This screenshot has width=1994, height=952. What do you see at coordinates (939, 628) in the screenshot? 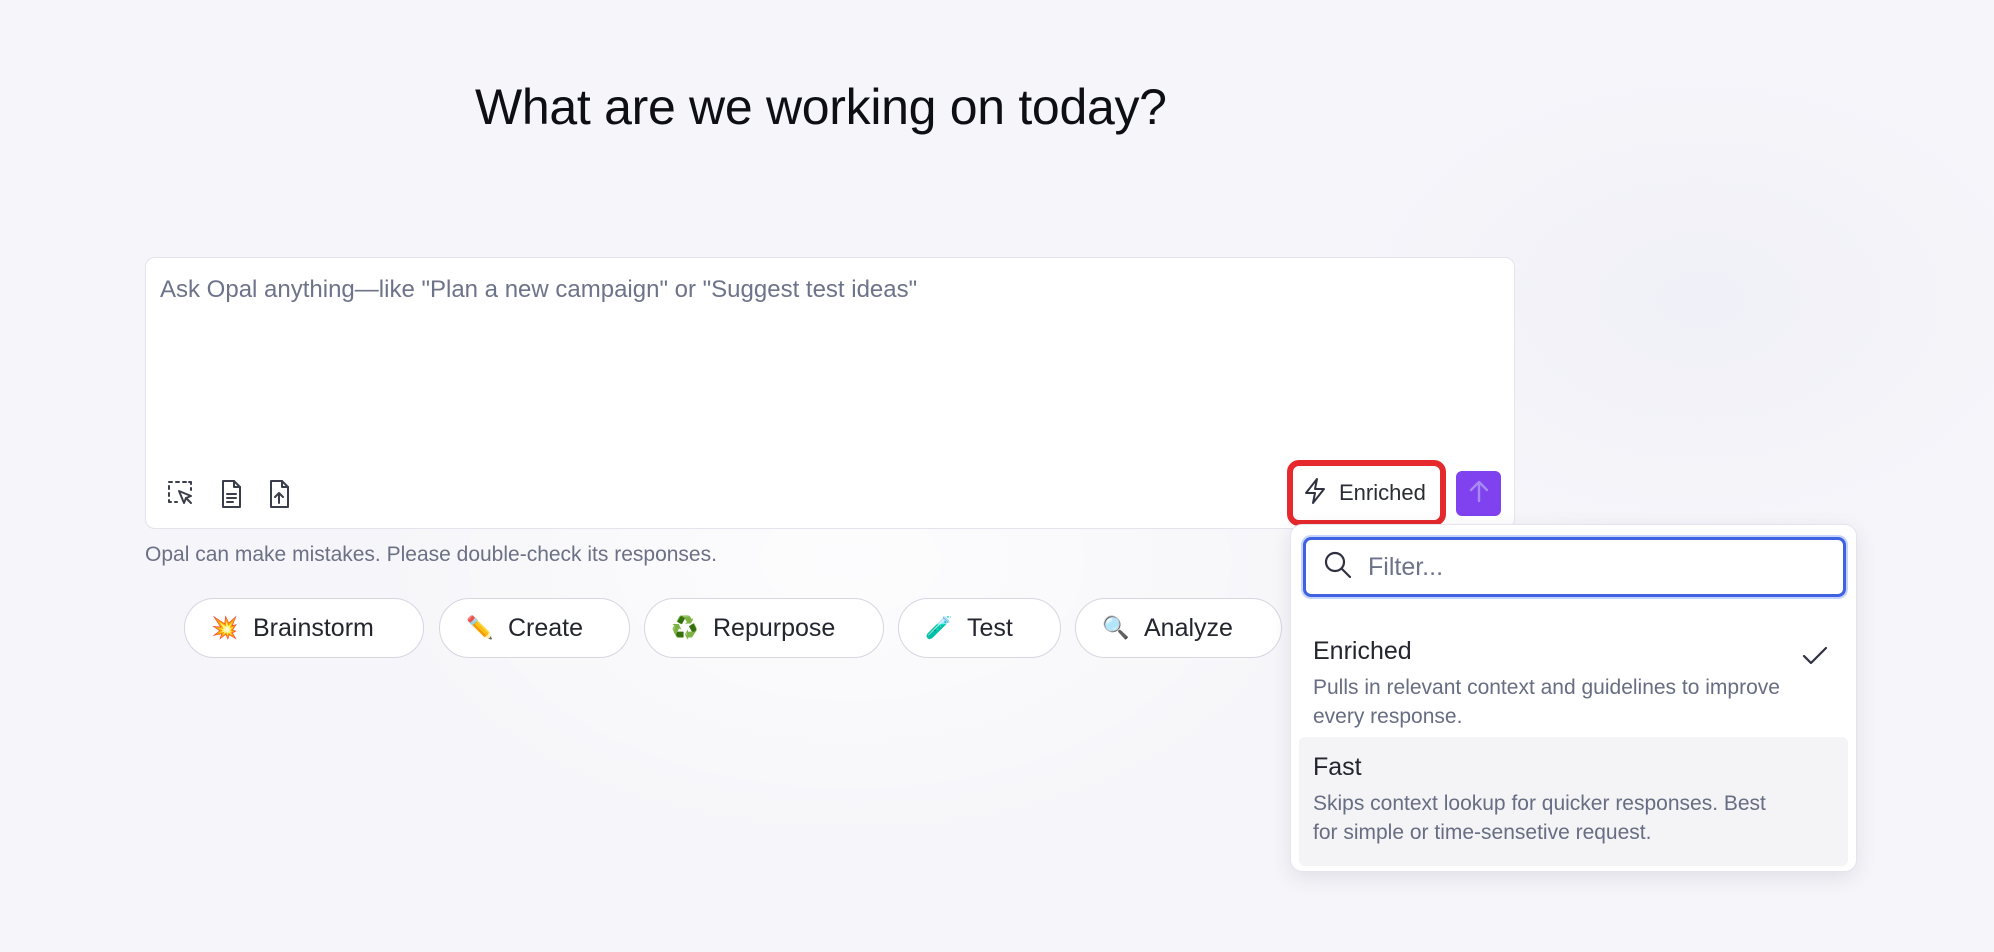
I see `test-tube-icon: 🧪` at bounding box center [939, 628].